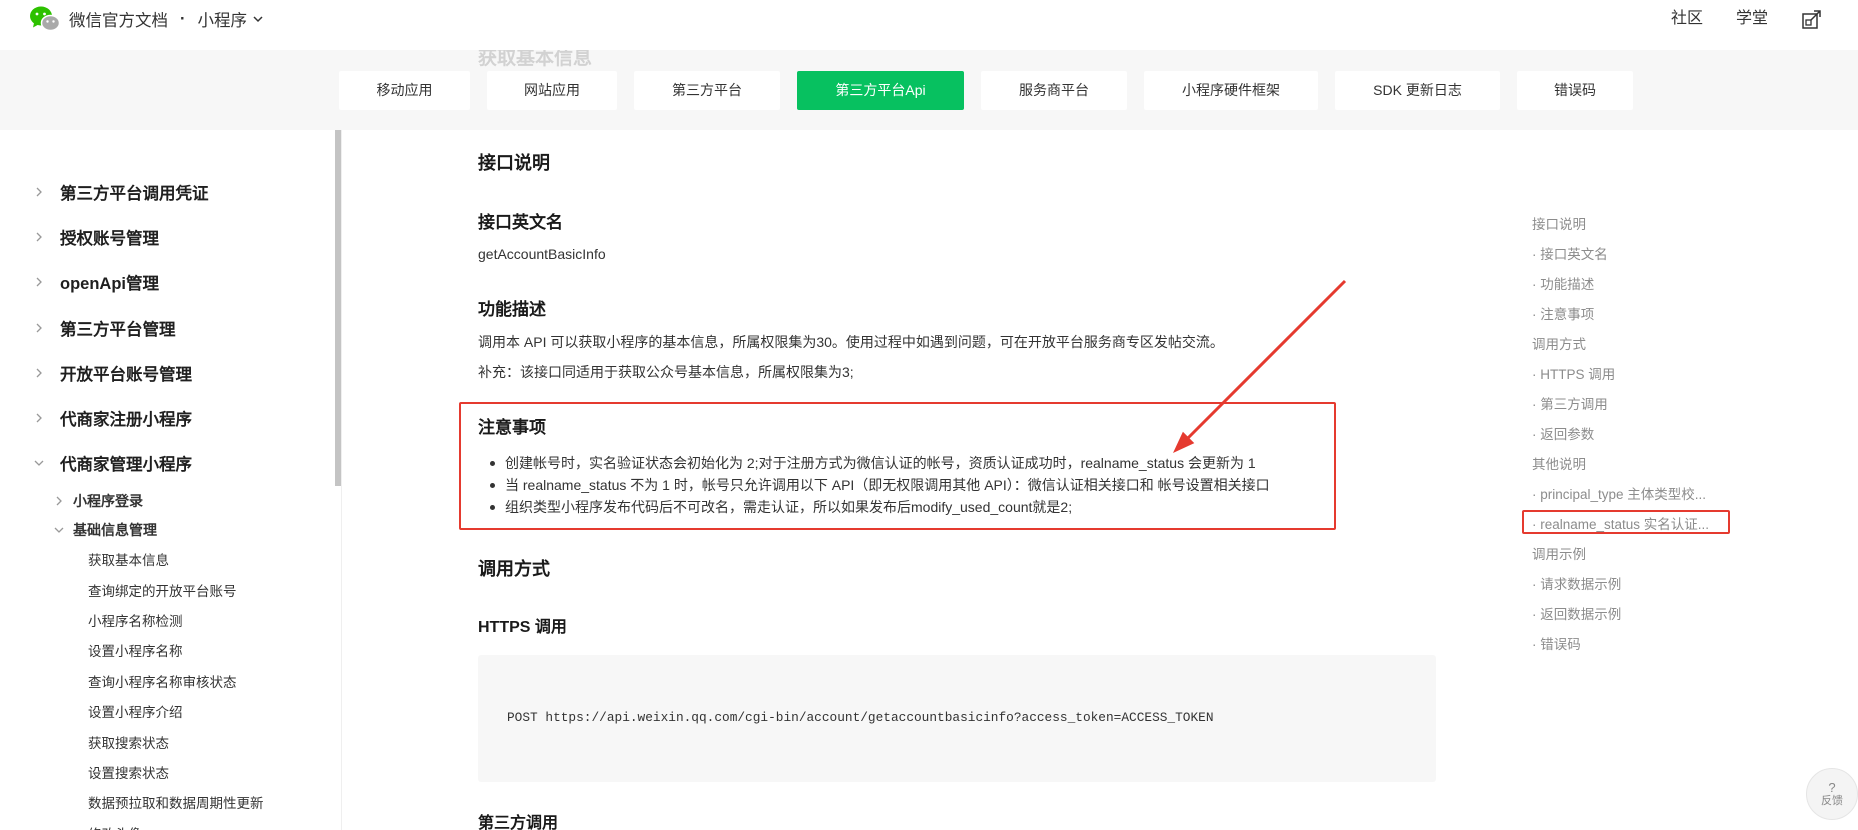 The height and width of the screenshot is (830, 1858). Describe the element at coordinates (542, 254) in the screenshot. I see `api-english-name: getAccountBasicInfo` at that location.